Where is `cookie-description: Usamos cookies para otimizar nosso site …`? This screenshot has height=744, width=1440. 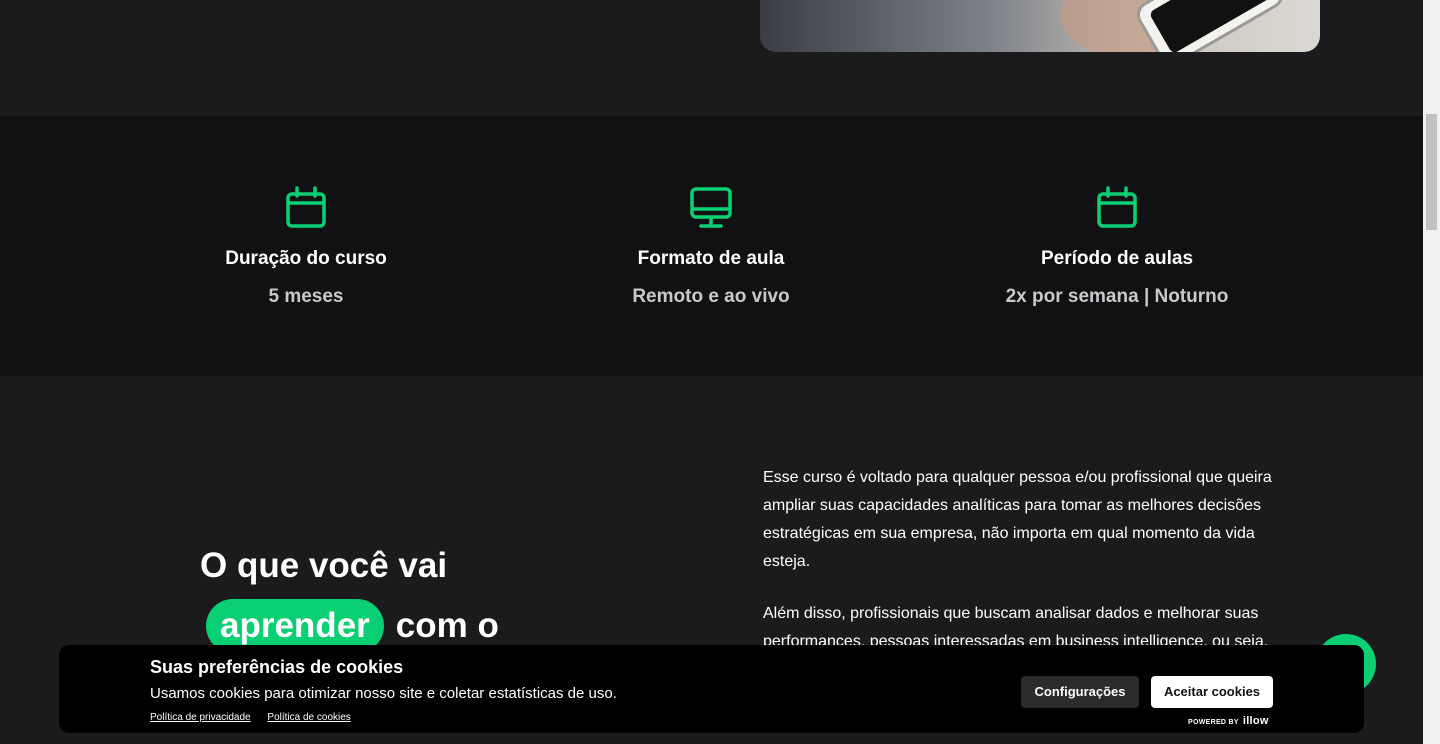 cookie-description: Usamos cookies para otimizar nosso site … is located at coordinates (383, 693).